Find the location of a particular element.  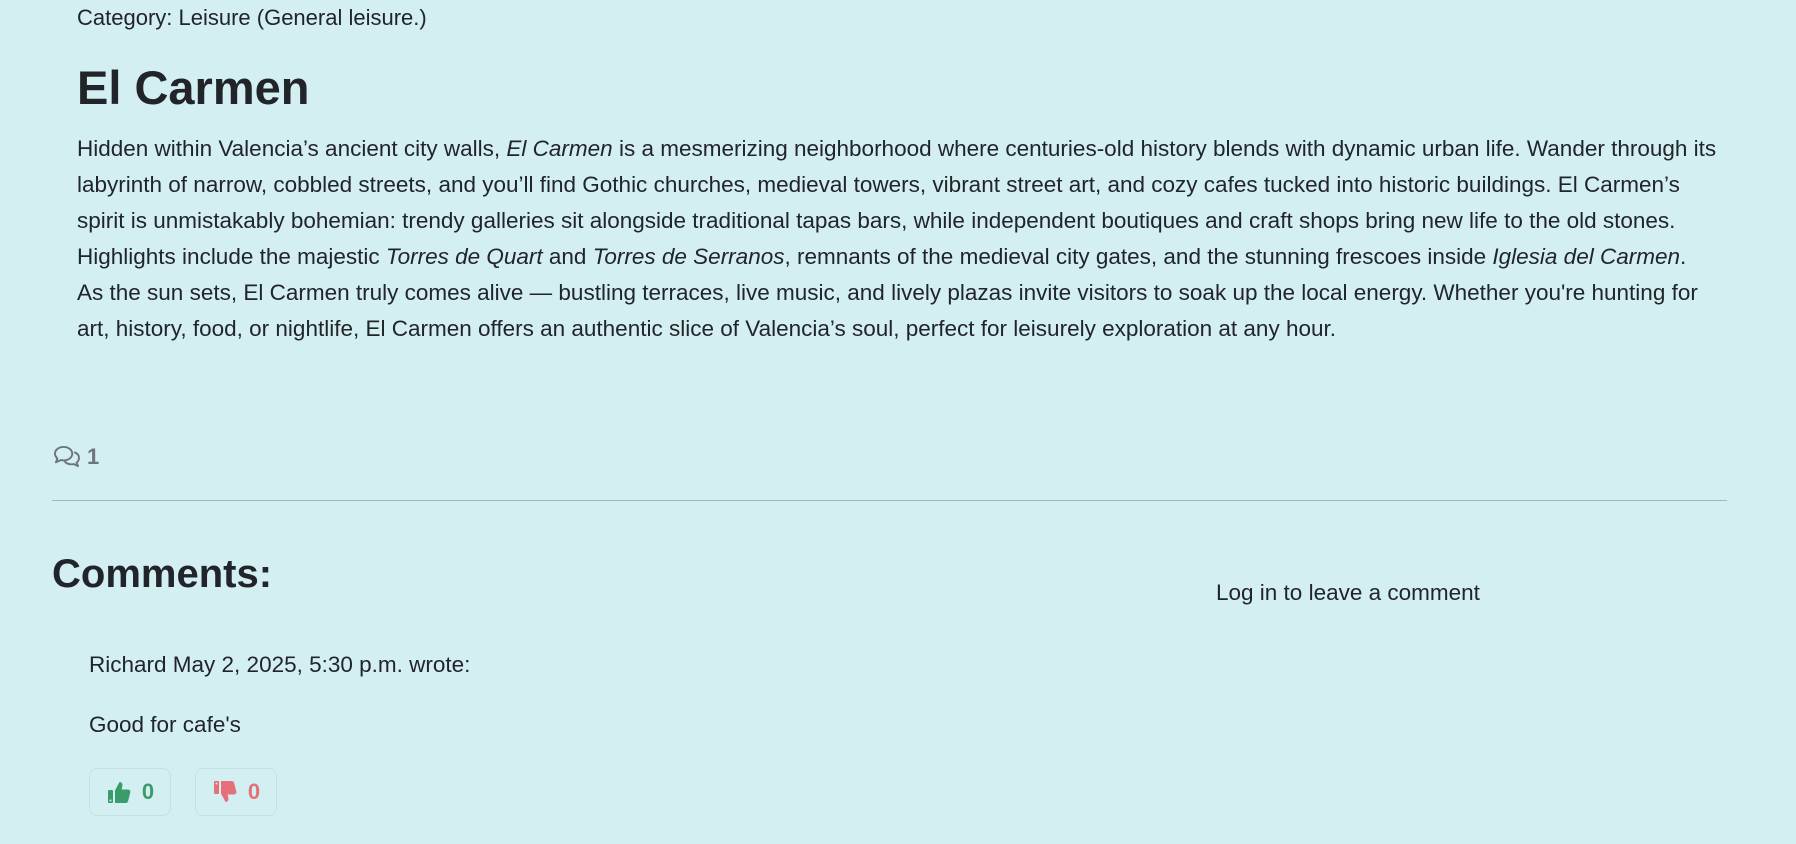

post-body-emphasis: Torres de Serranos is located at coordinates (688, 256).